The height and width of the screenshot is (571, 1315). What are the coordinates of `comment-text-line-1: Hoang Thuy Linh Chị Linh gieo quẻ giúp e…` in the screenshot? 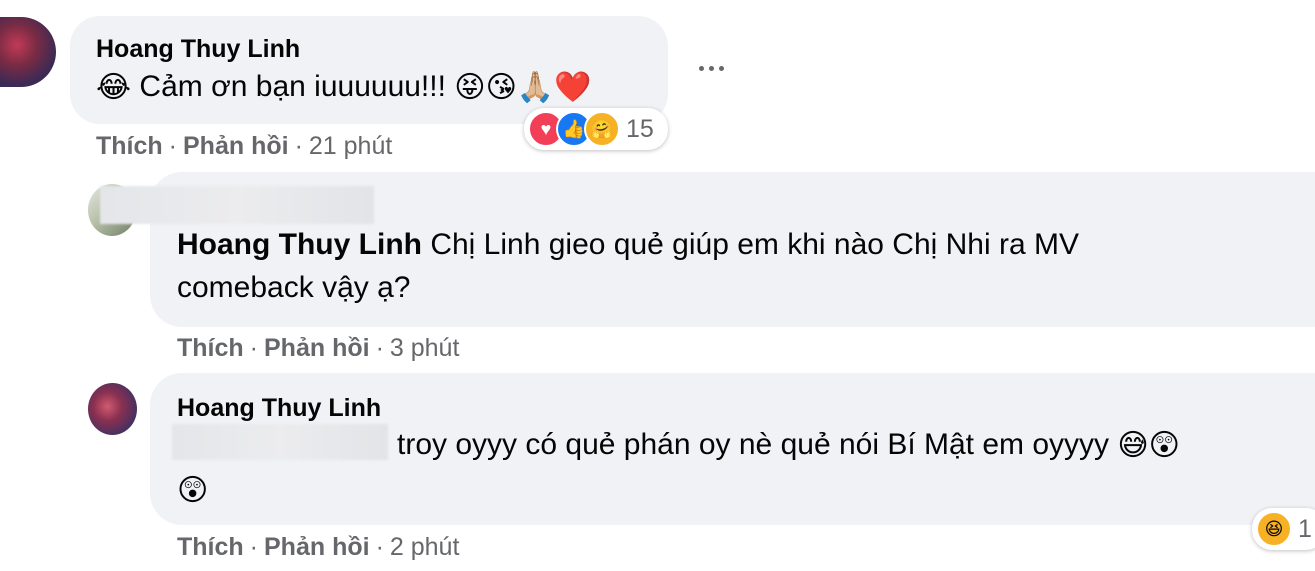 It's located at (628, 245).